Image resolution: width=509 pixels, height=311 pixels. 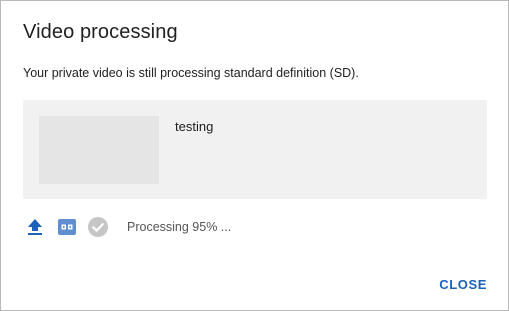 I want to click on dialog-title: Video processing, so click(x=100, y=32).